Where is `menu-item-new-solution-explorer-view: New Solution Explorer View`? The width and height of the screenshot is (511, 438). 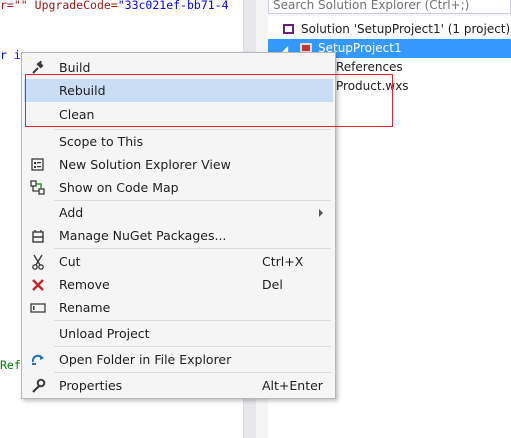
menu-item-new-solution-explorer-view: New Solution Explorer View is located at coordinates (178, 164).